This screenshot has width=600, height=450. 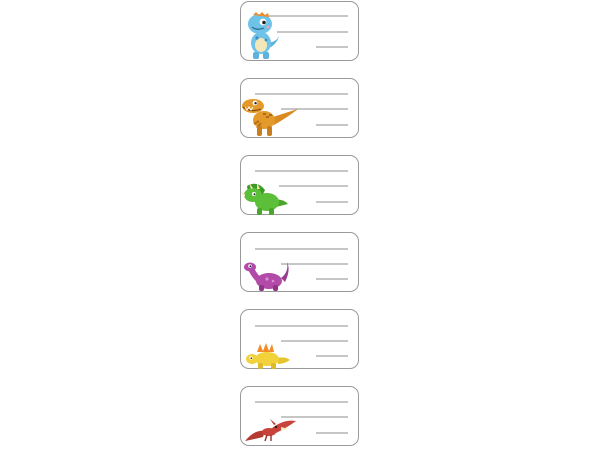 I want to click on red-pterodactyl-icon, so click(x=270, y=430).